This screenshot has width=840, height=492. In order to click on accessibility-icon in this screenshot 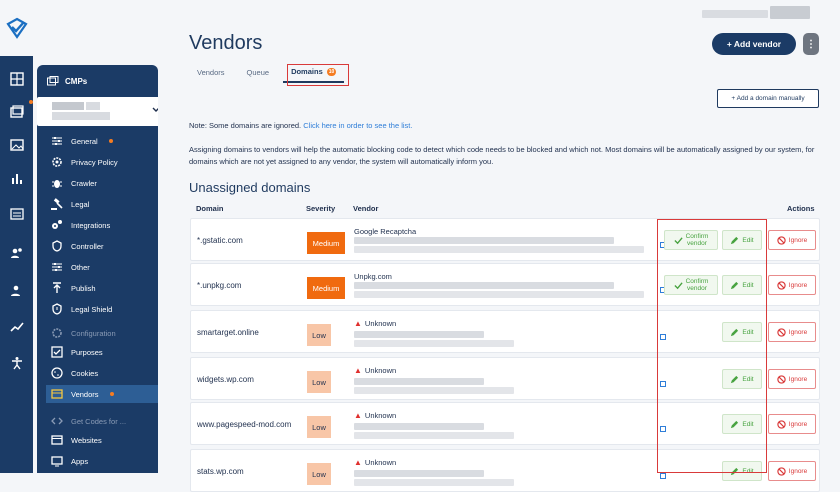, I will do `click(16, 362)`.